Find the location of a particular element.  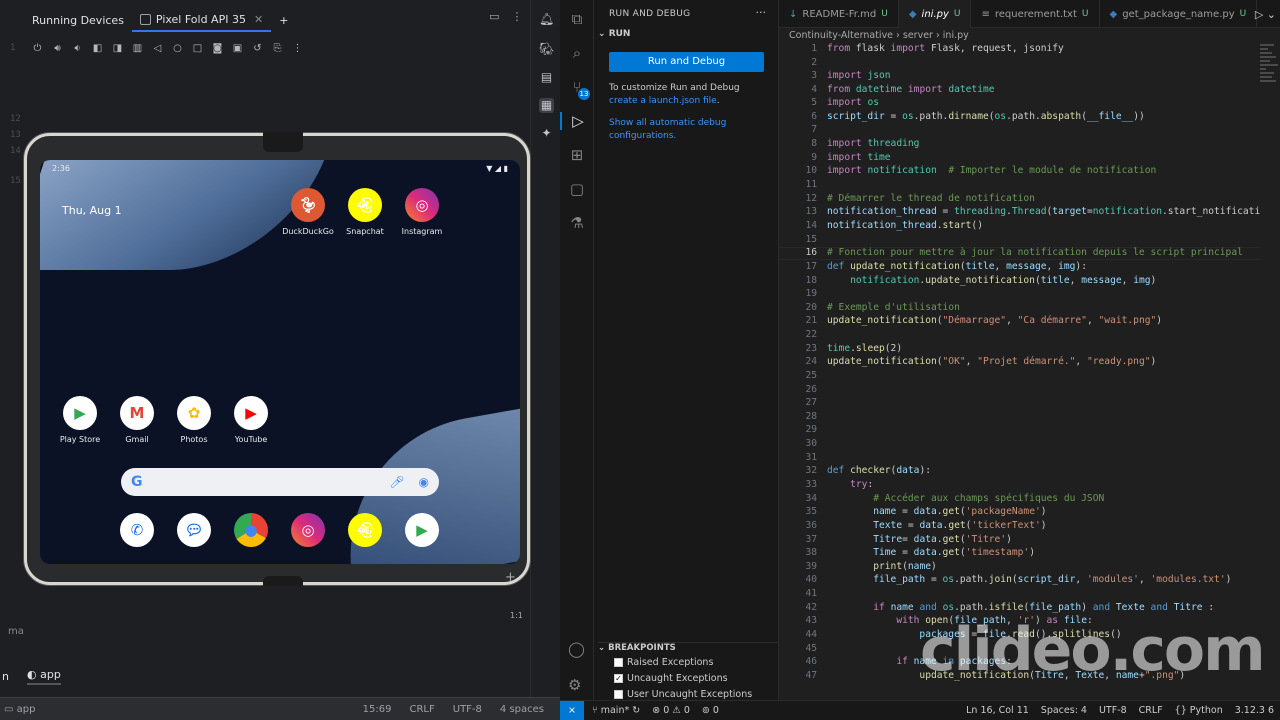

chrome-icon: ● is located at coordinates (251, 530).